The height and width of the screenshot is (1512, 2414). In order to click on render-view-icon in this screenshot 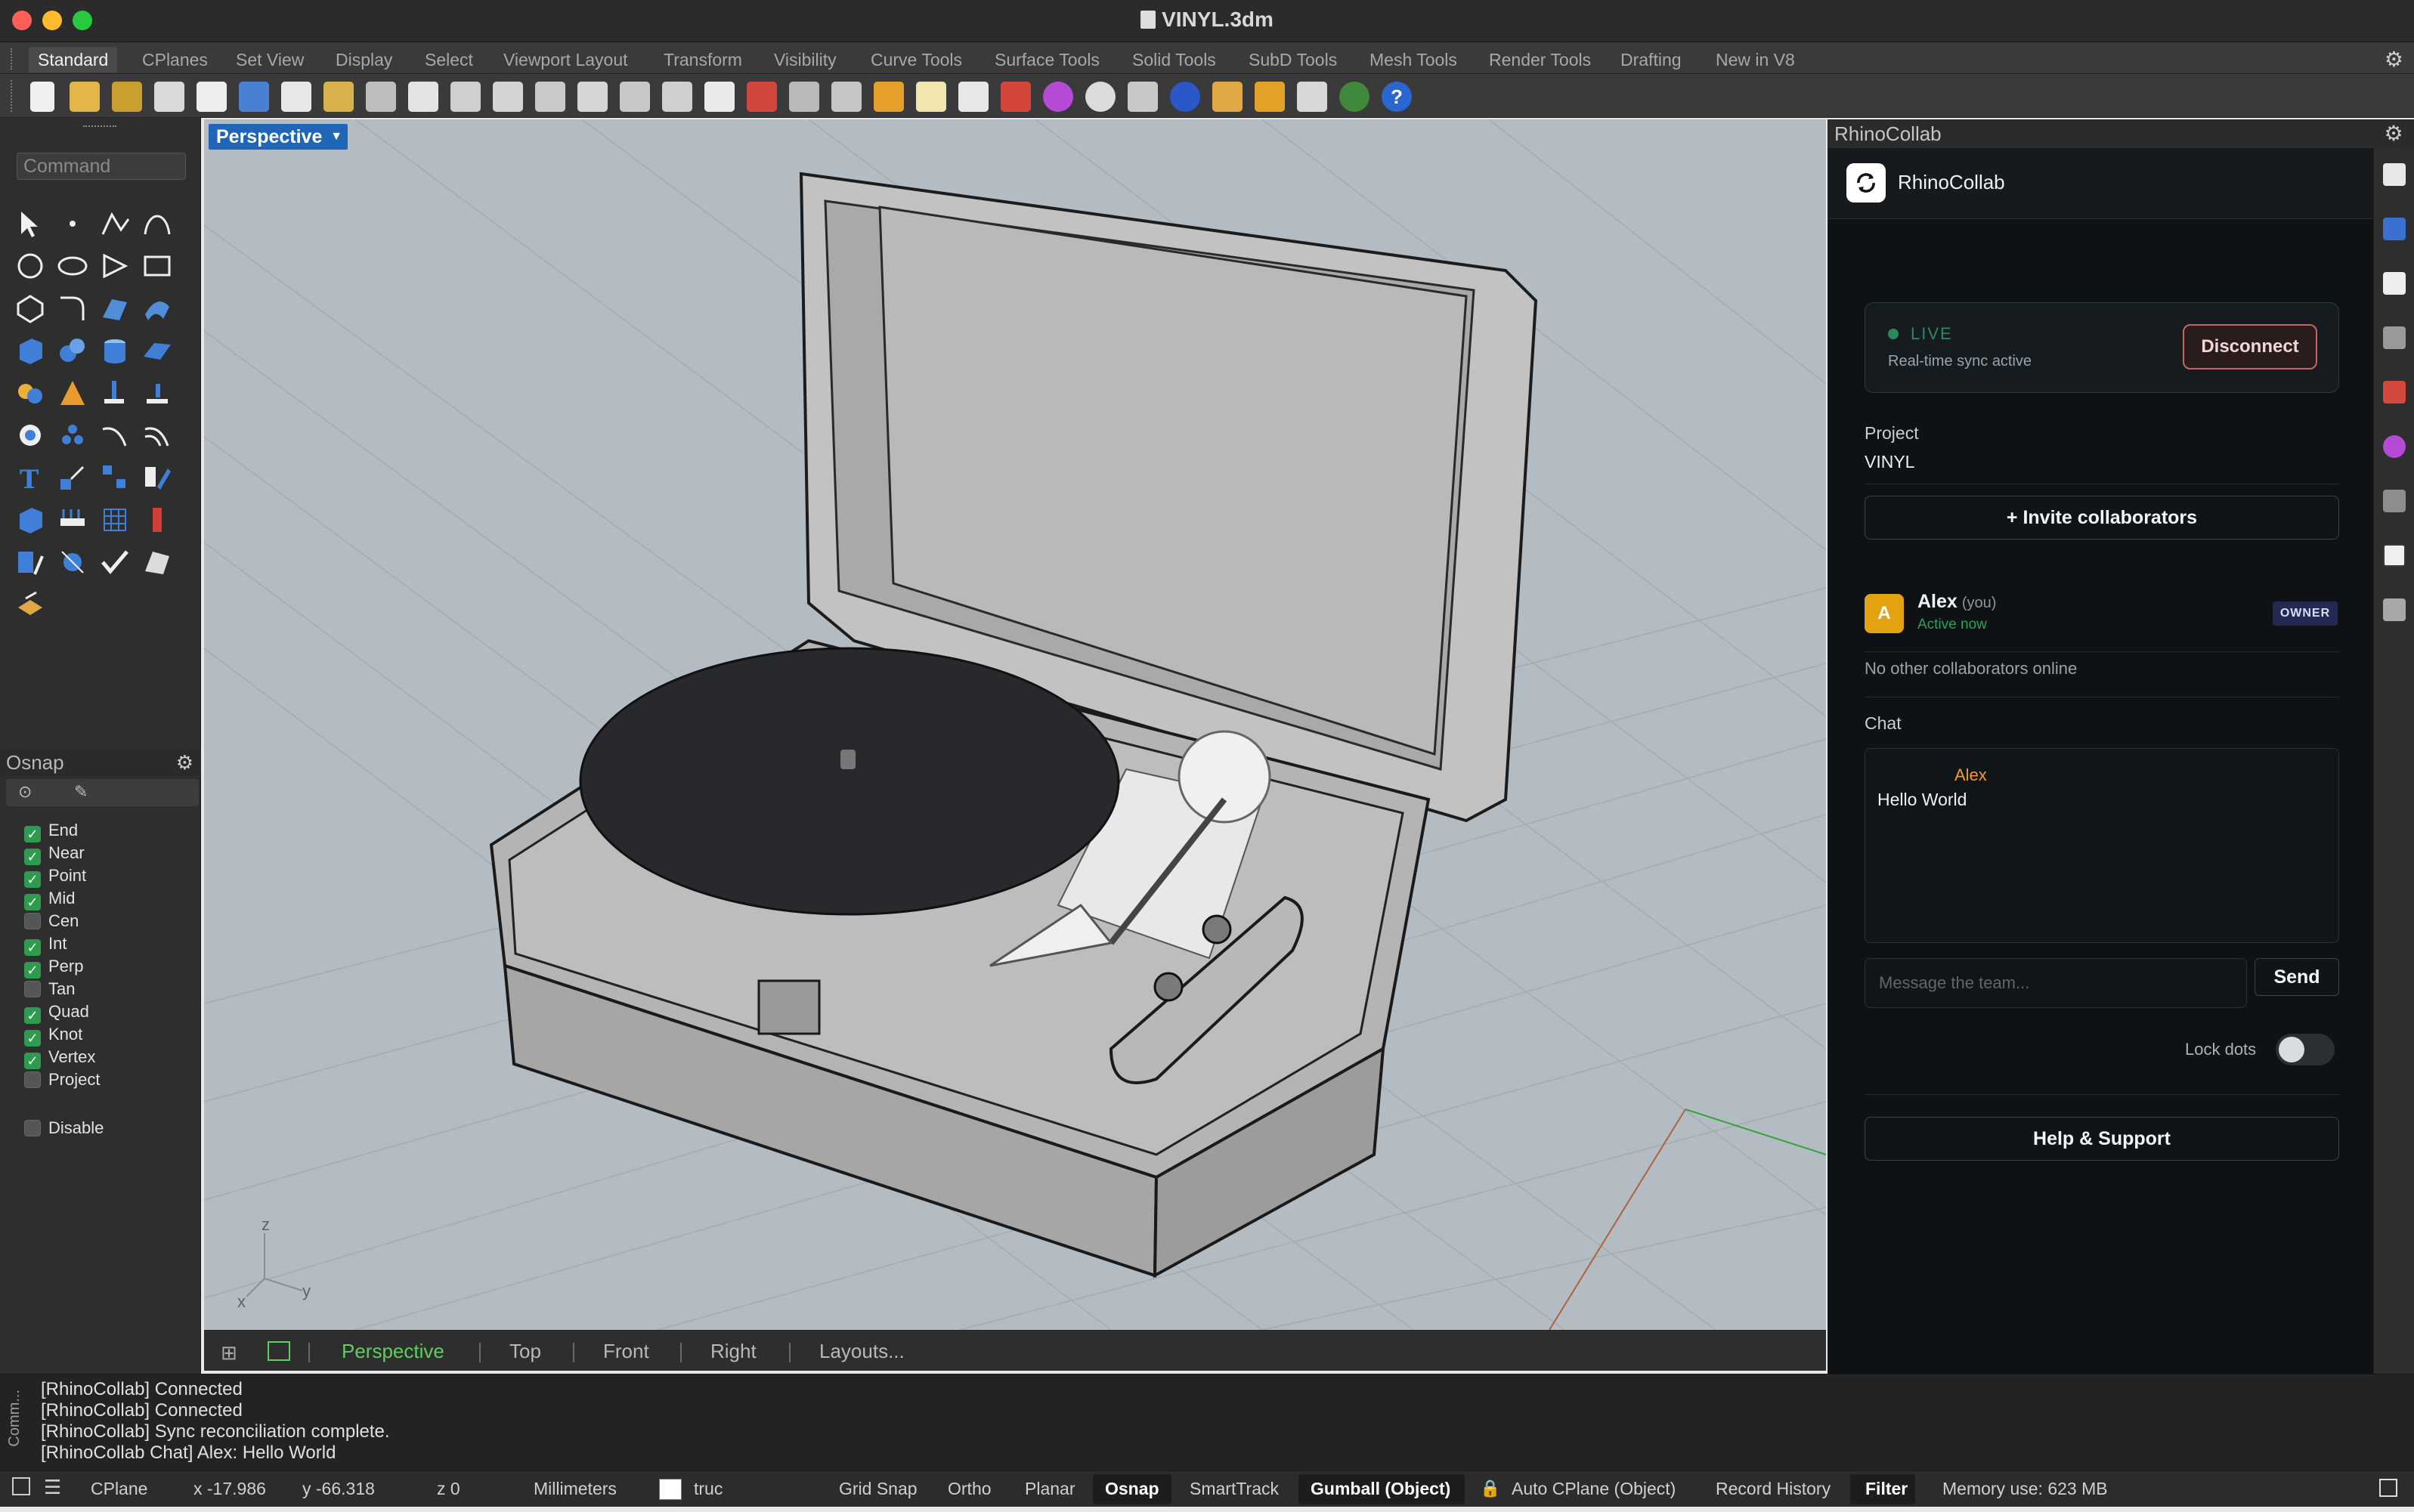, I will do `click(30, 604)`.